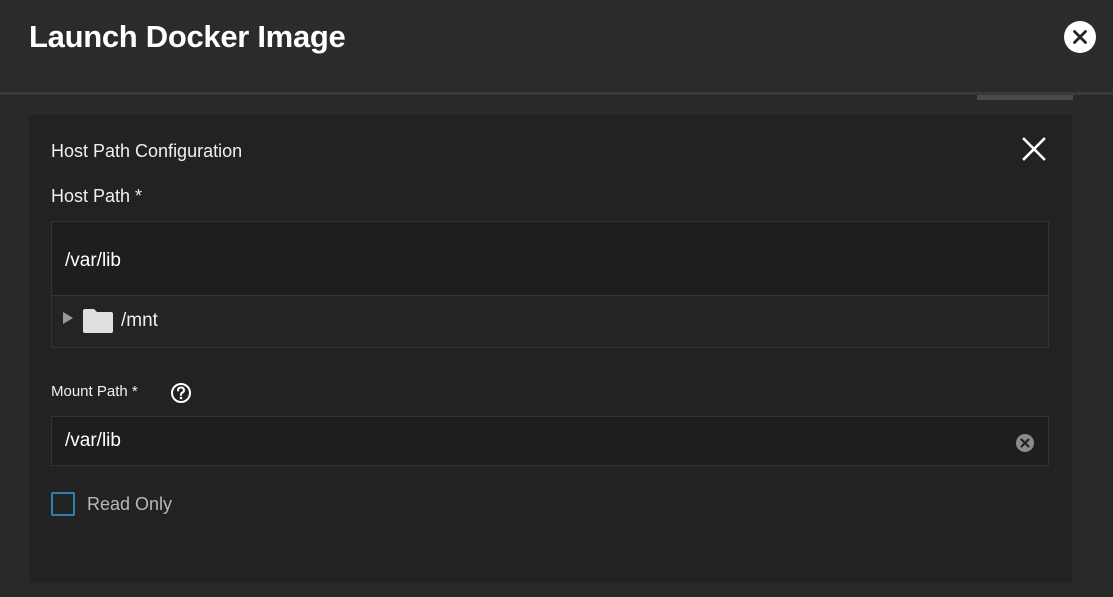 The height and width of the screenshot is (597, 1113). Describe the element at coordinates (68, 318) in the screenshot. I see `triangle-right-icon` at that location.